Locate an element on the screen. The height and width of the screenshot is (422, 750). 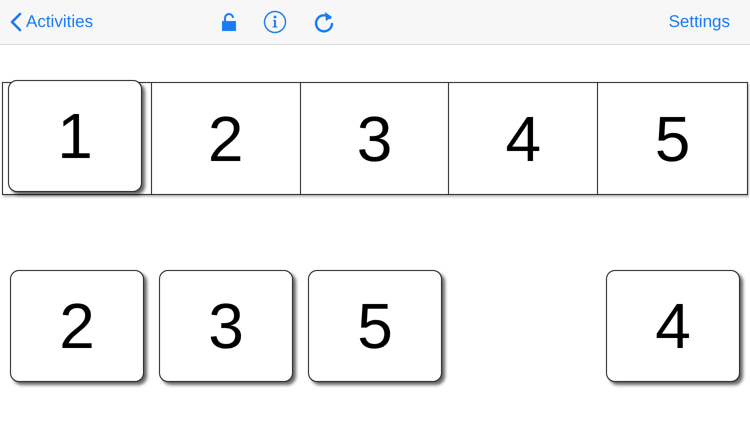
number-tile: 5 is located at coordinates (375, 326).